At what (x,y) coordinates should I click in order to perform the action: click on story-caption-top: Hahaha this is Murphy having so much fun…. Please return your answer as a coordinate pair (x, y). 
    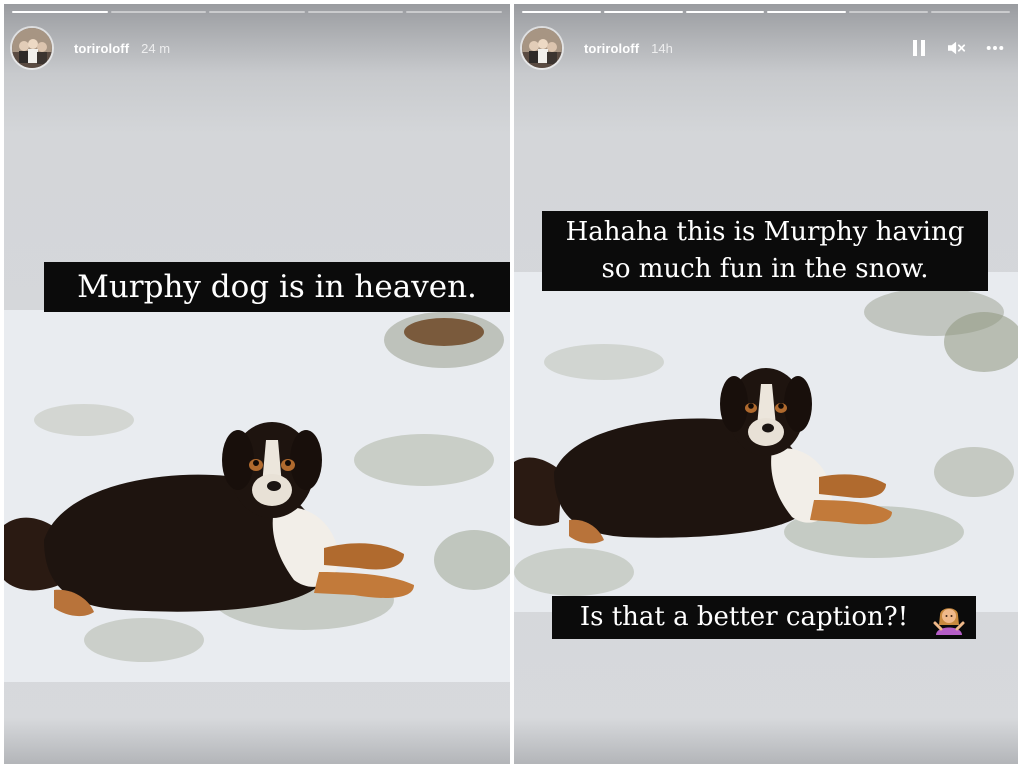
    Looking at the image, I should click on (765, 251).